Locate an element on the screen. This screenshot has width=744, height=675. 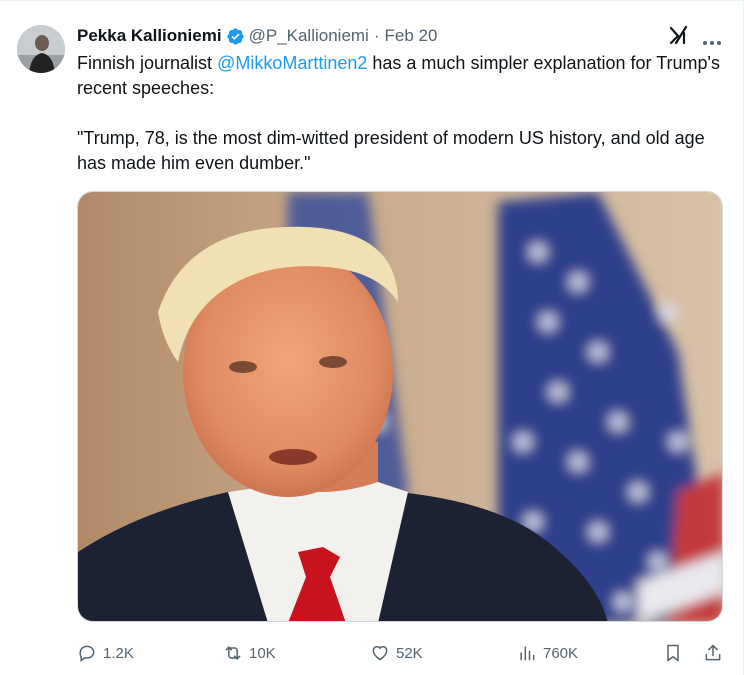
tweet-action-bar: 1.2K 10K 52K 760K is located at coordinates (402, 653).